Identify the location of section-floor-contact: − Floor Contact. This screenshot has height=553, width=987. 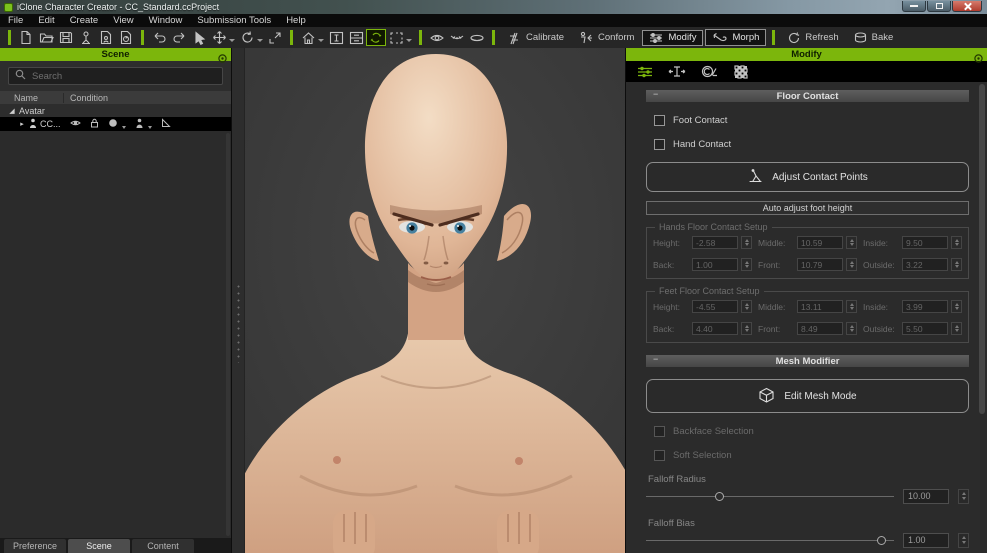
(807, 95).